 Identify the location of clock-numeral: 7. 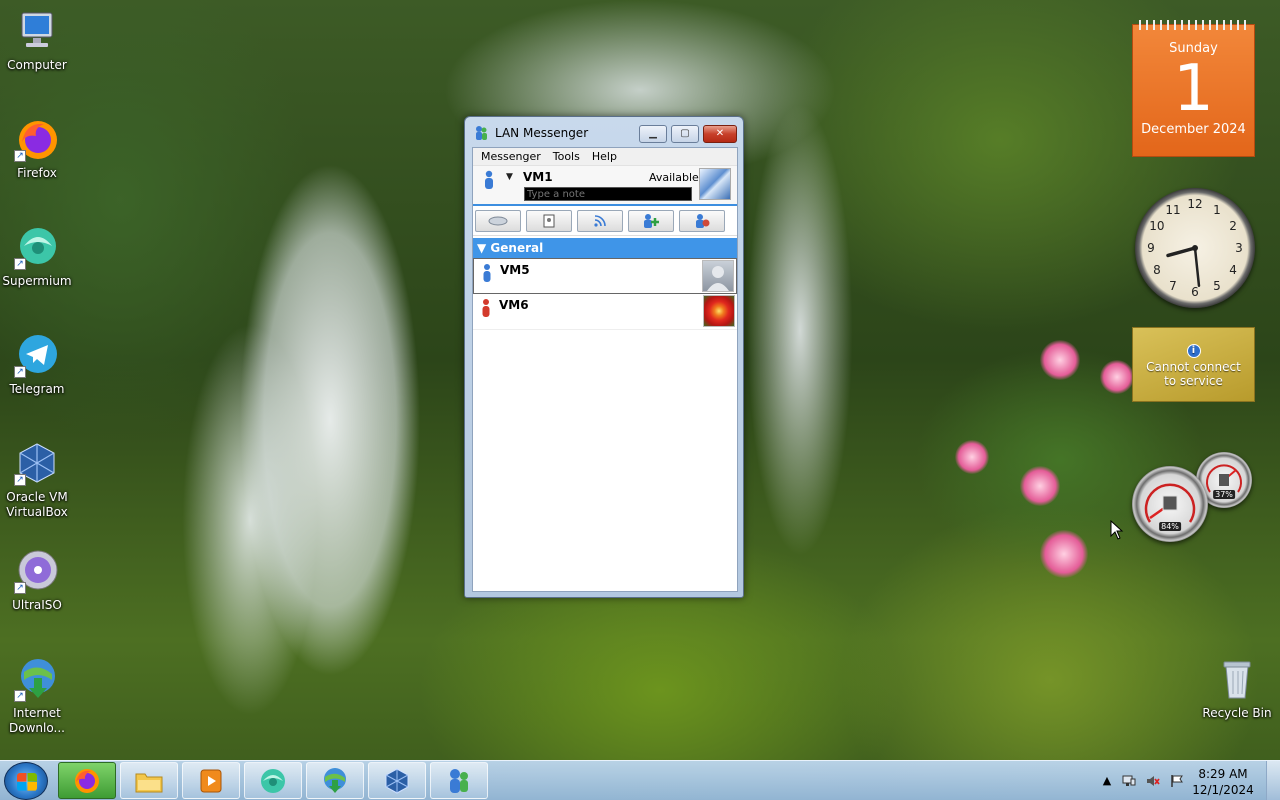
(1173, 286).